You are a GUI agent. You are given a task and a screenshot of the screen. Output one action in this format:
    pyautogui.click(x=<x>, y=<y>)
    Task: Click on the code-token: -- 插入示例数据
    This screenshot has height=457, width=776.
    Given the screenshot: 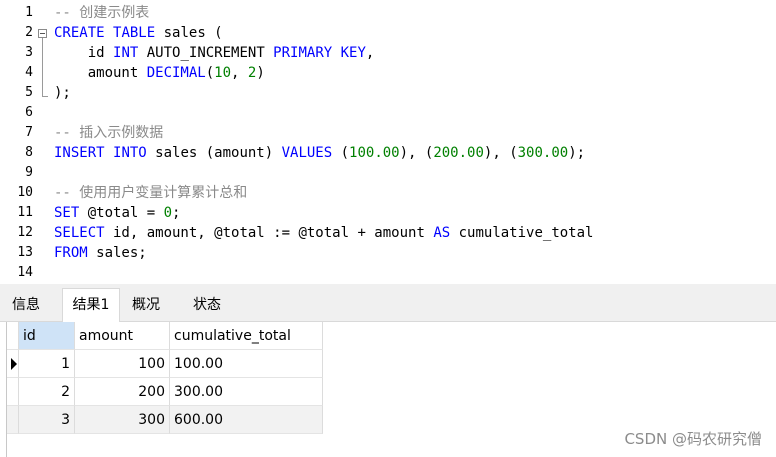 What is the action you would take?
    pyautogui.click(x=109, y=133)
    